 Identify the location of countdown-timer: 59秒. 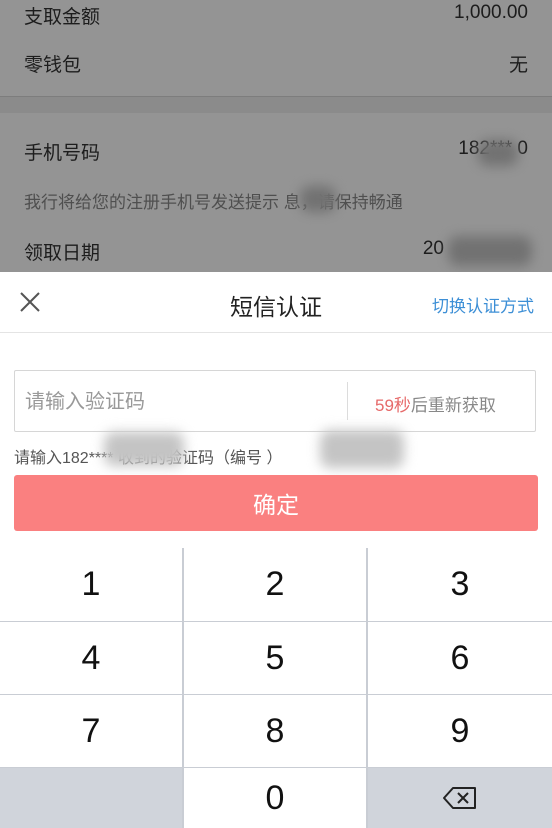
(393, 405).